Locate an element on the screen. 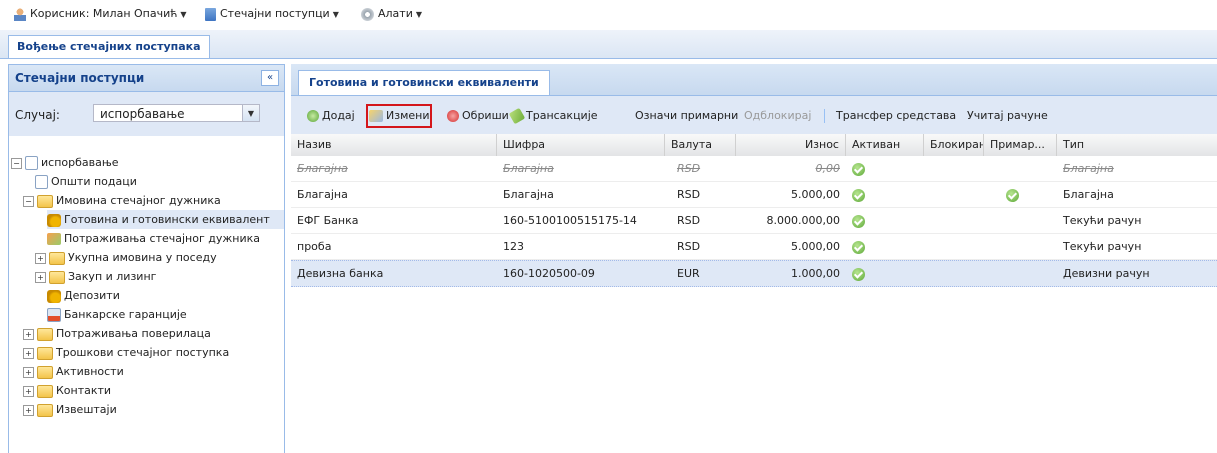 This screenshot has height=453, width=1217. table-row: Благајна Благајна RSD 5.000,00 Благајна is located at coordinates (754, 195).